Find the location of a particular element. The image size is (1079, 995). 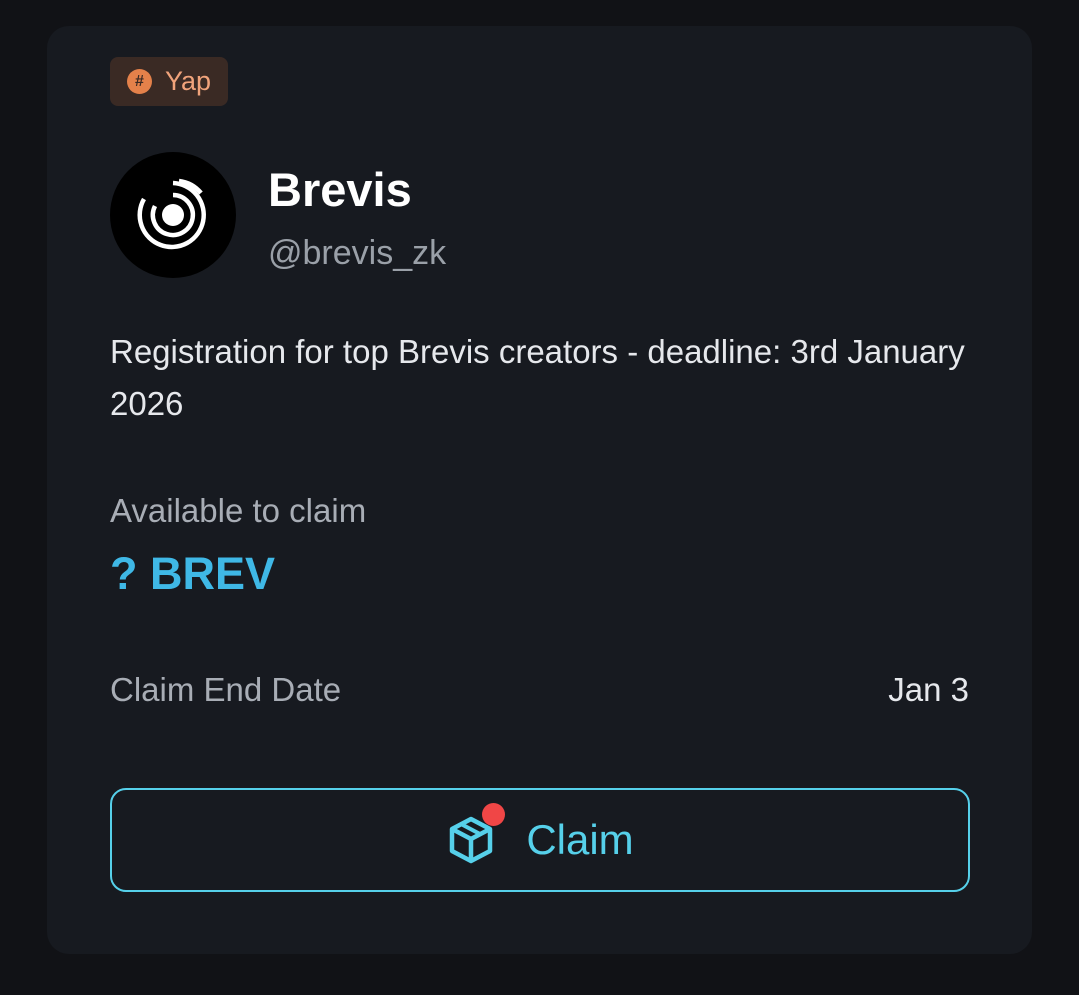

claim-button: Claim is located at coordinates (540, 840).